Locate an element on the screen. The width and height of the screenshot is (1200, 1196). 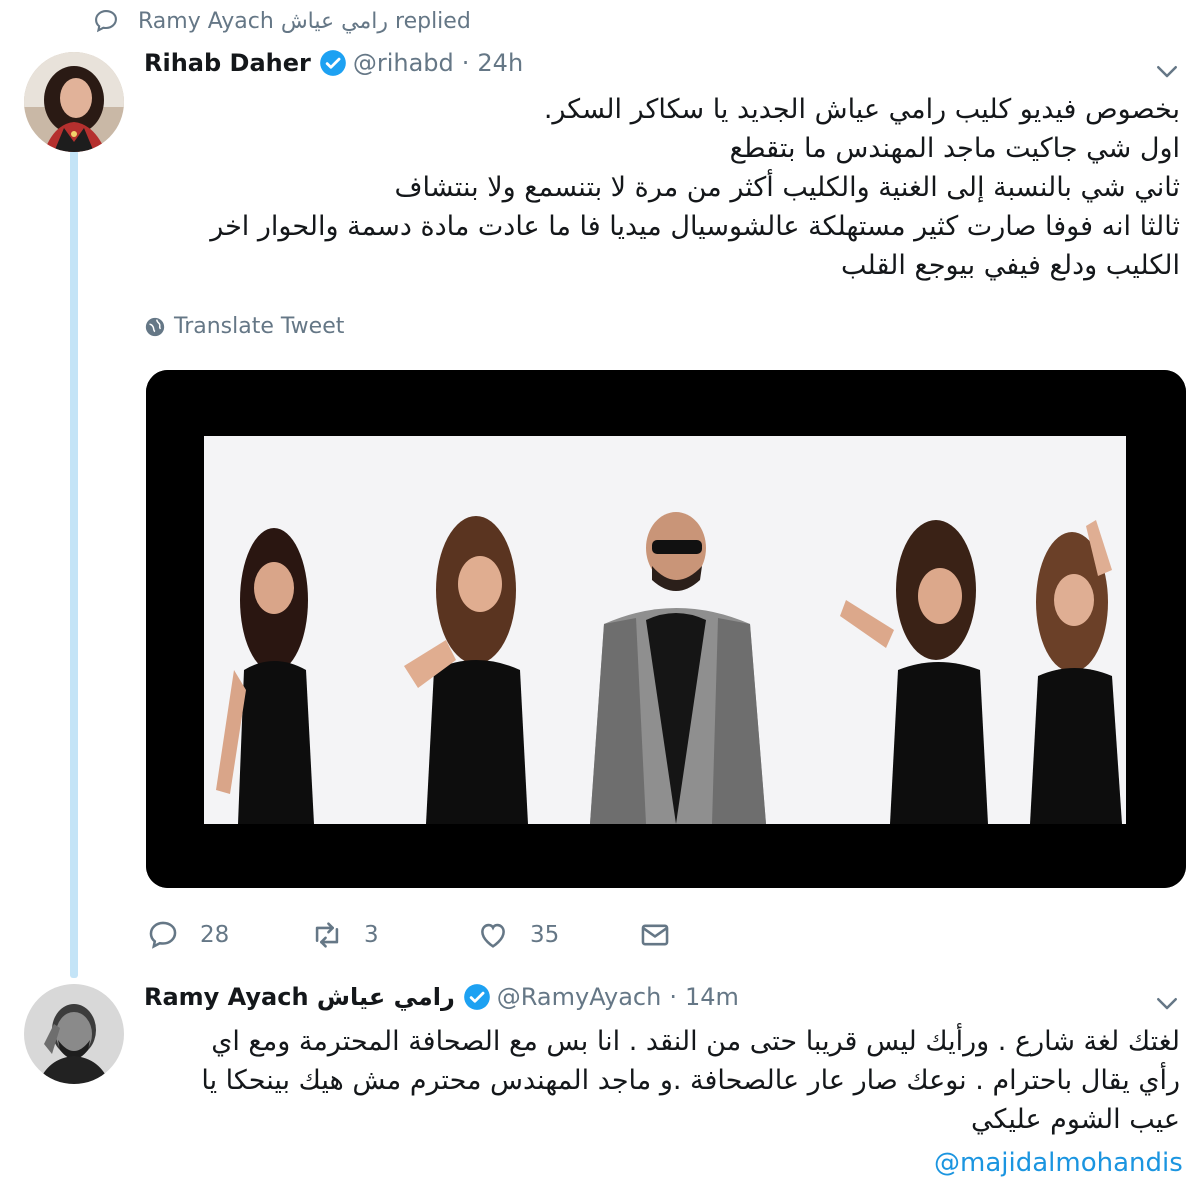
globe-icon is located at coordinates (155, 326).